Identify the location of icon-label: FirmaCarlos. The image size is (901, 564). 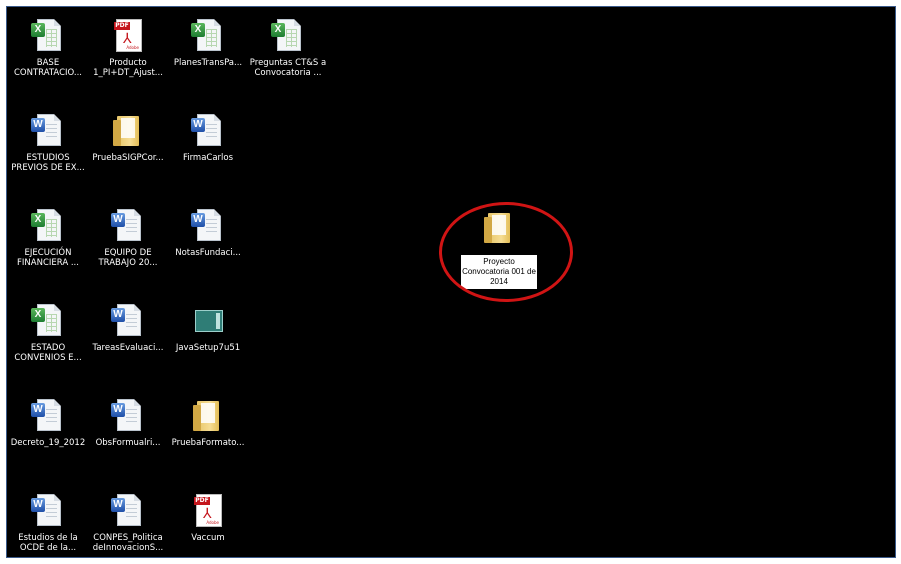
(208, 158).